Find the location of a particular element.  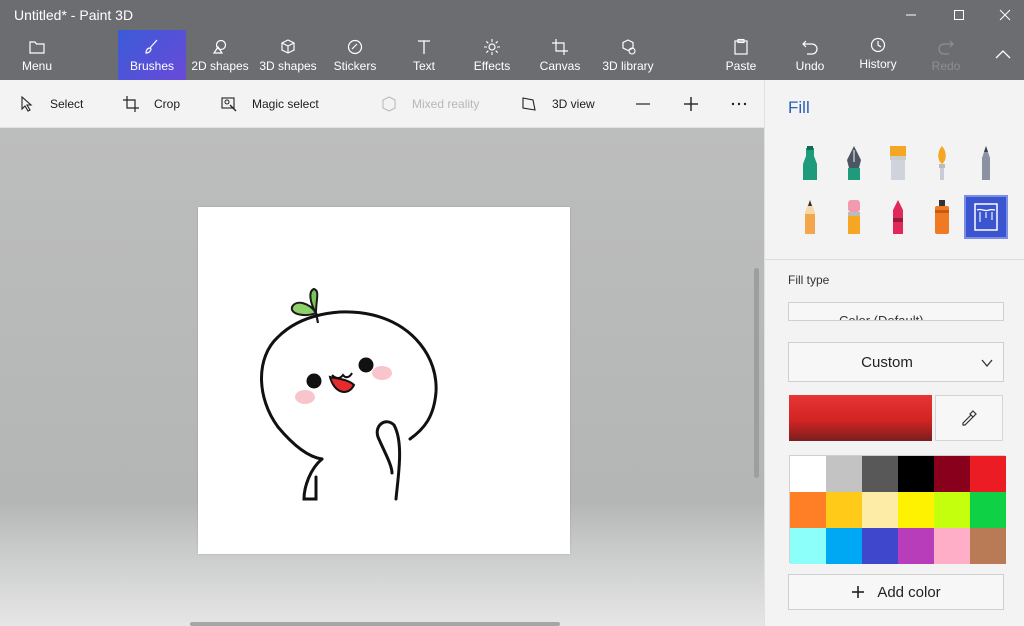

ribbon-undo-button: Undo is located at coordinates (810, 55).